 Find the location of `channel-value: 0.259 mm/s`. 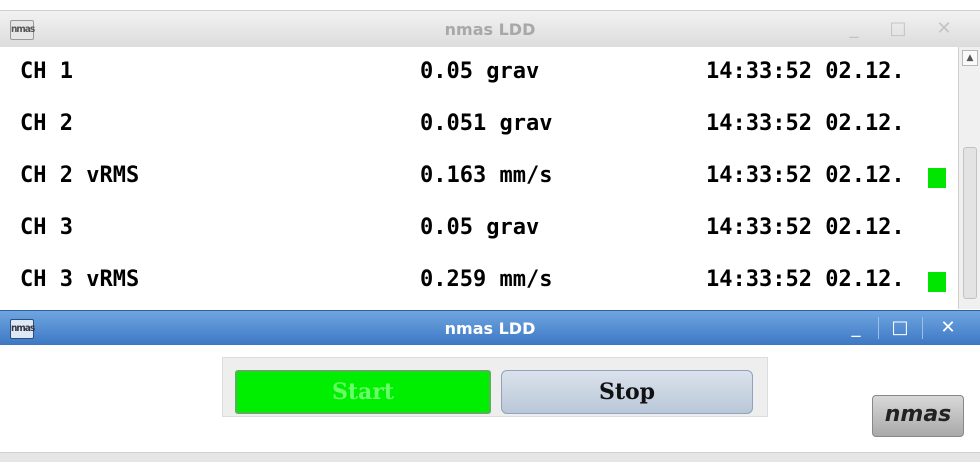

channel-value: 0.259 mm/s is located at coordinates (486, 279).